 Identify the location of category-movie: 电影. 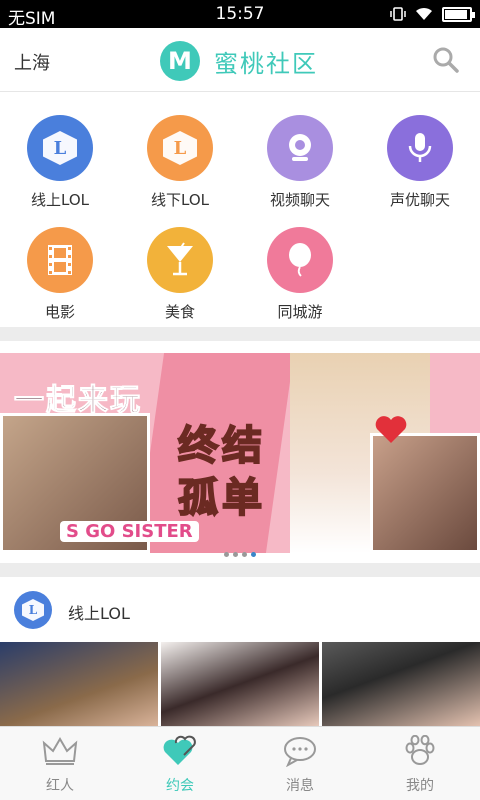
(60, 277).